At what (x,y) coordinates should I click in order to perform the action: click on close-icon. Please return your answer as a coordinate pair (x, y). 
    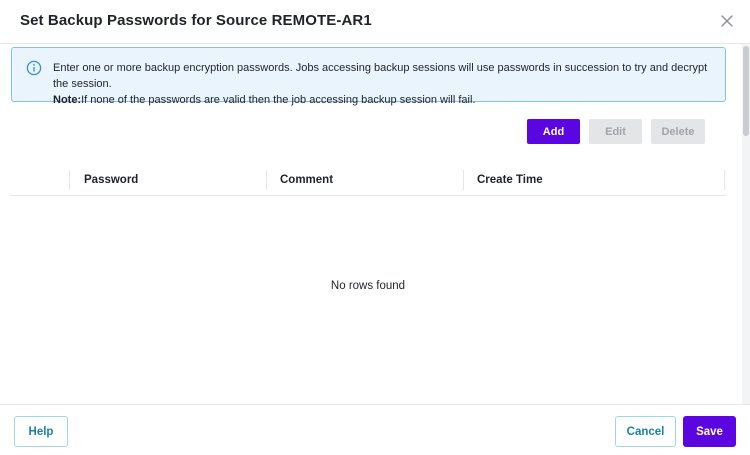
    Looking at the image, I should click on (727, 21).